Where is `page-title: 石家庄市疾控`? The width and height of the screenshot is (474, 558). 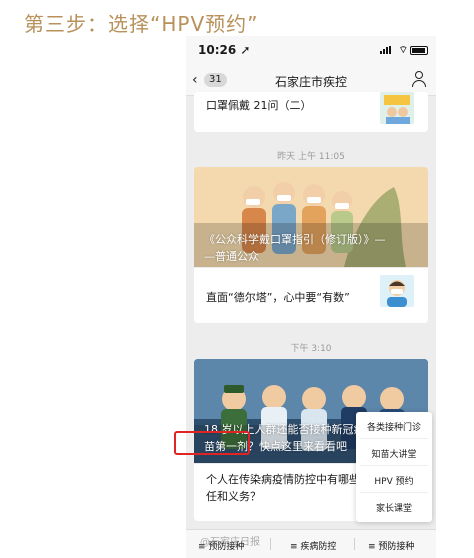
page-title: 石家庄市疾控 is located at coordinates (310, 82).